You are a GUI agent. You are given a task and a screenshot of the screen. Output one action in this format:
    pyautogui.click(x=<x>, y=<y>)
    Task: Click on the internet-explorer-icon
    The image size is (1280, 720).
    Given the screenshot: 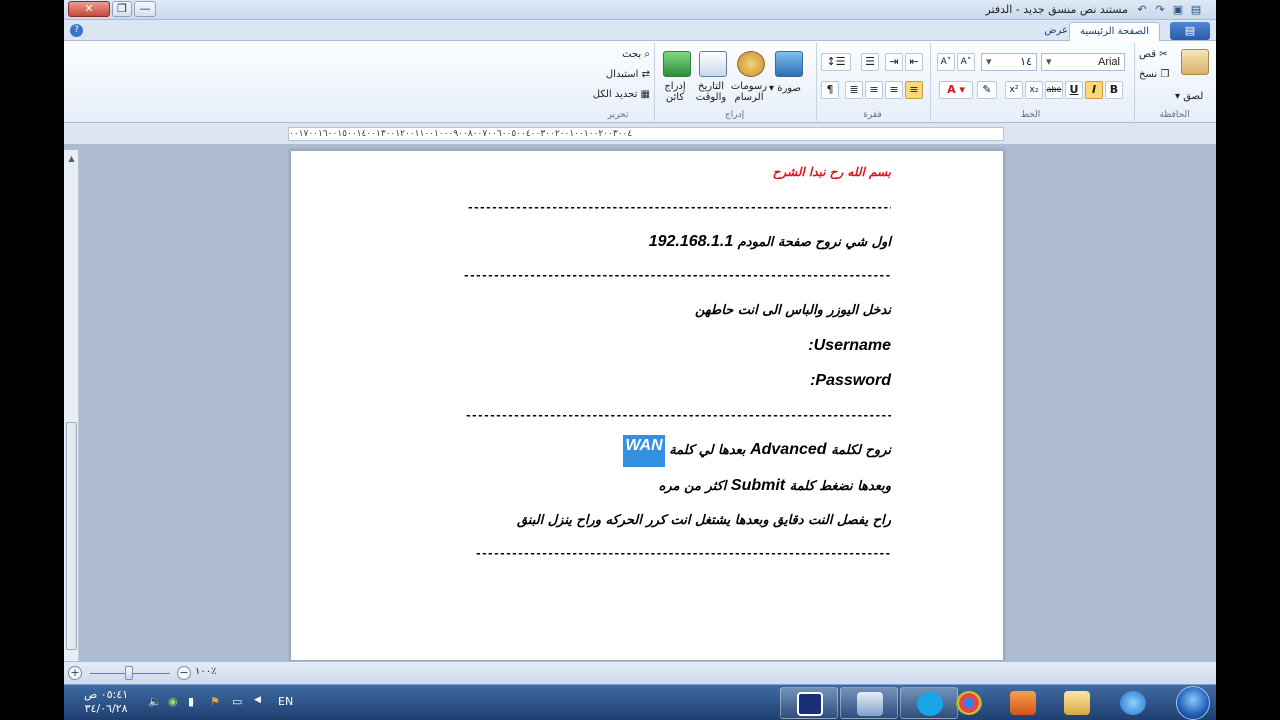 What is the action you would take?
    pyautogui.click(x=1133, y=703)
    